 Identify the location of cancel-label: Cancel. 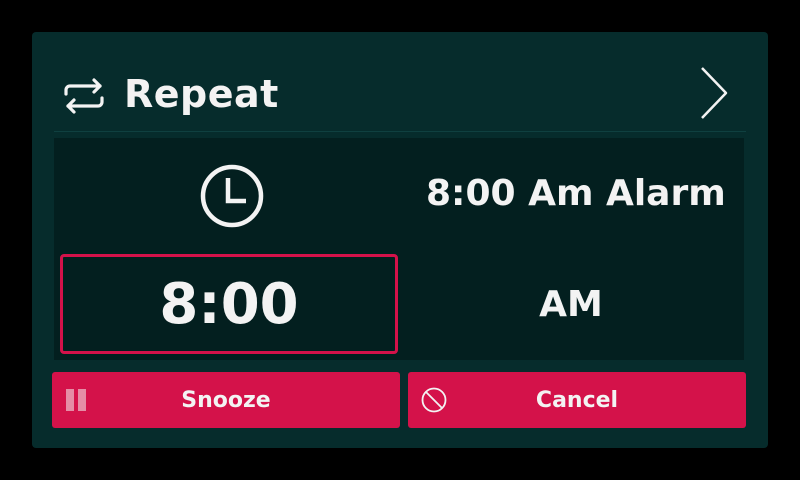
(577, 400).